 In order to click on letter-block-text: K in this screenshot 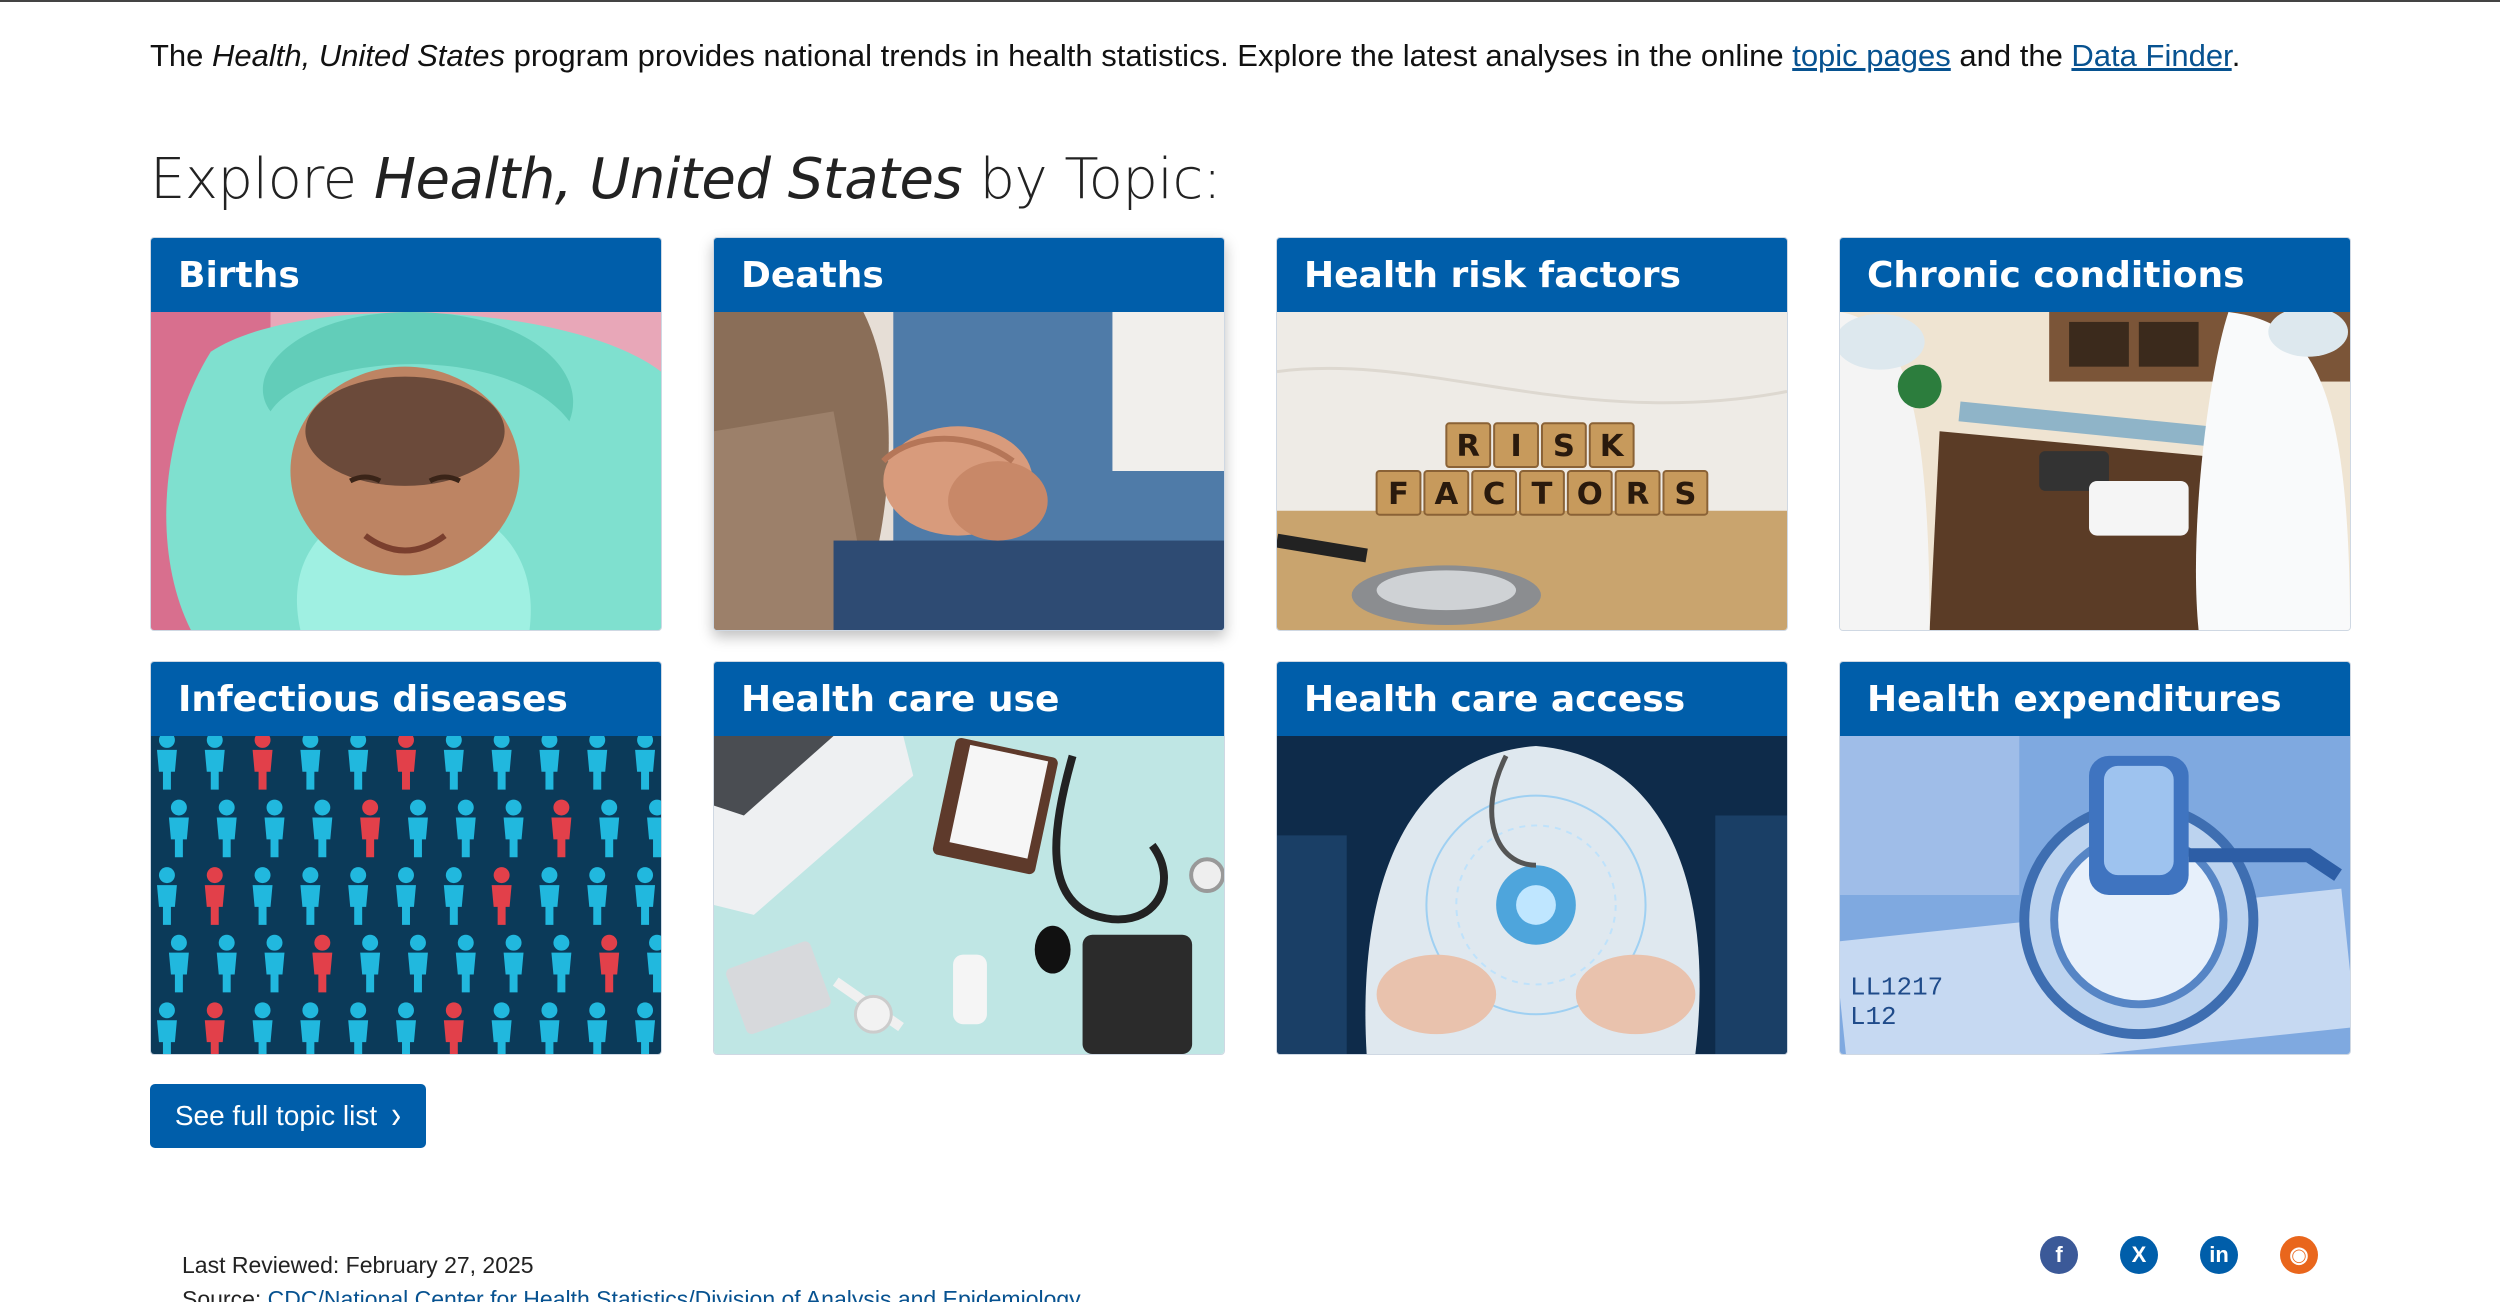, I will do `click(1612, 446)`.